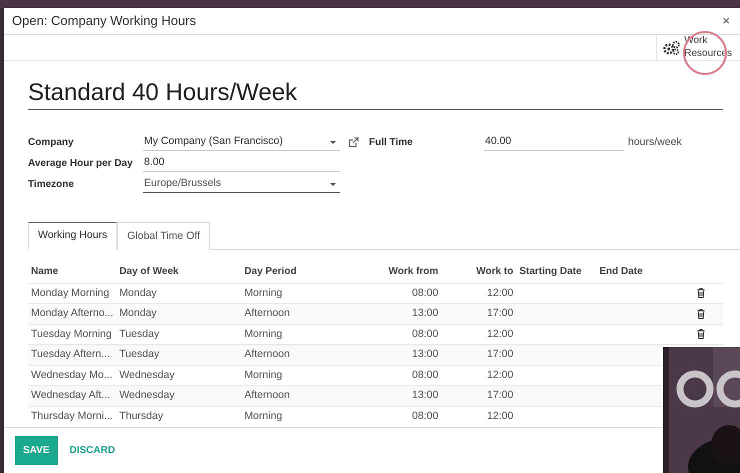 The height and width of the screenshot is (473, 740). What do you see at coordinates (556, 273) in the screenshot?
I see `column-header: Starting Date` at bounding box center [556, 273].